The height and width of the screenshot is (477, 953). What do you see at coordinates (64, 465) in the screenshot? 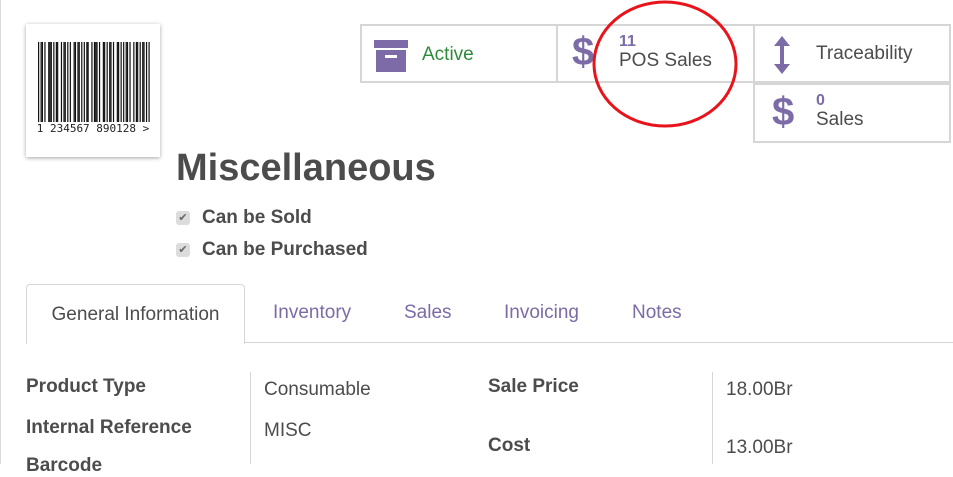
I see `barcode-field-label: Barcode` at bounding box center [64, 465].